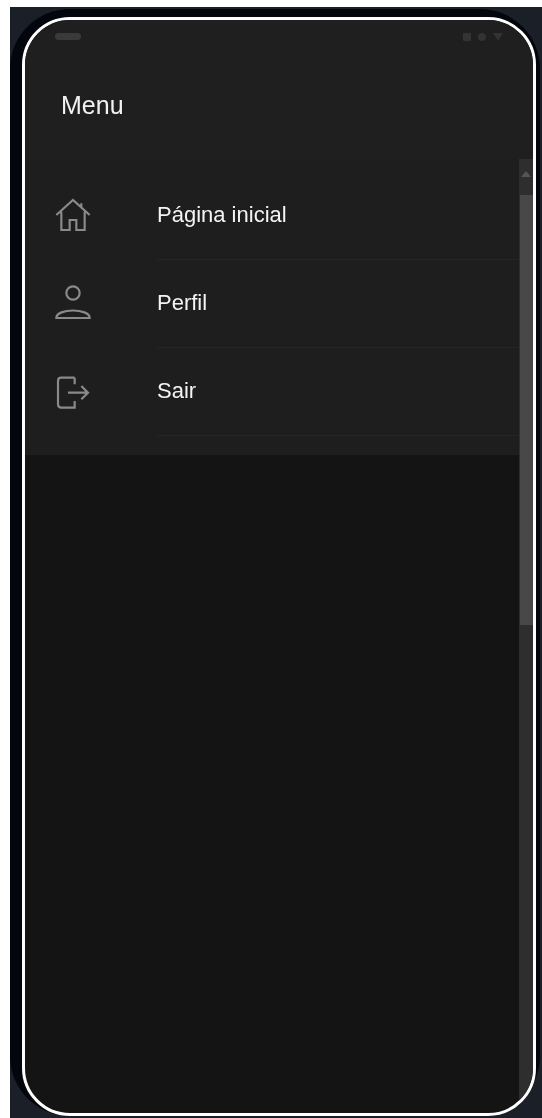 The height and width of the screenshot is (1118, 542). I want to click on menu-title: Menu, so click(92, 105).